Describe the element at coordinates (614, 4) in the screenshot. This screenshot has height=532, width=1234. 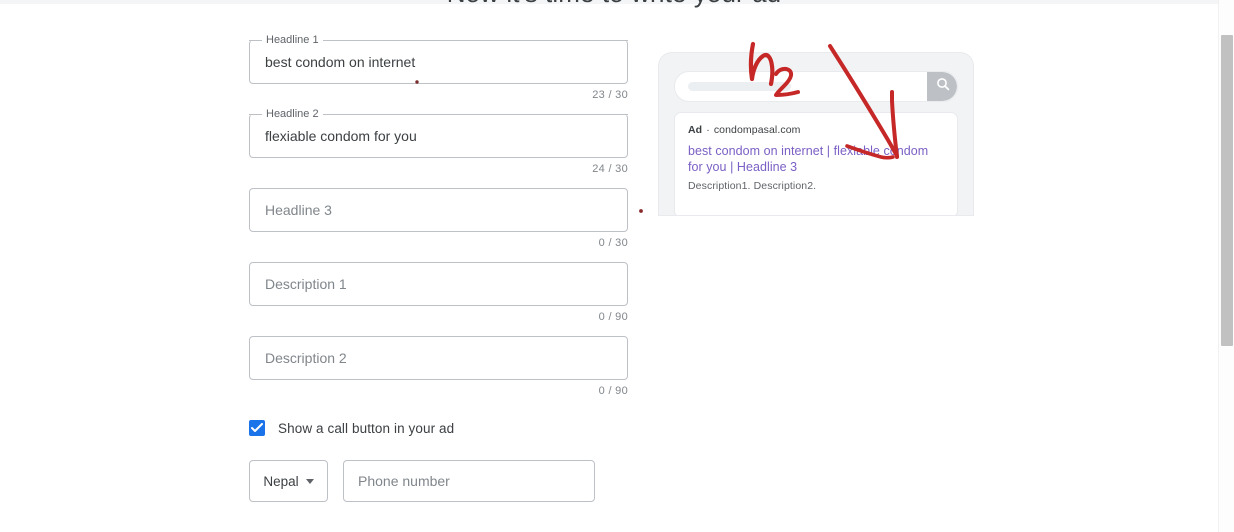
I see `page-title: Now it's time to write your ad` at that location.